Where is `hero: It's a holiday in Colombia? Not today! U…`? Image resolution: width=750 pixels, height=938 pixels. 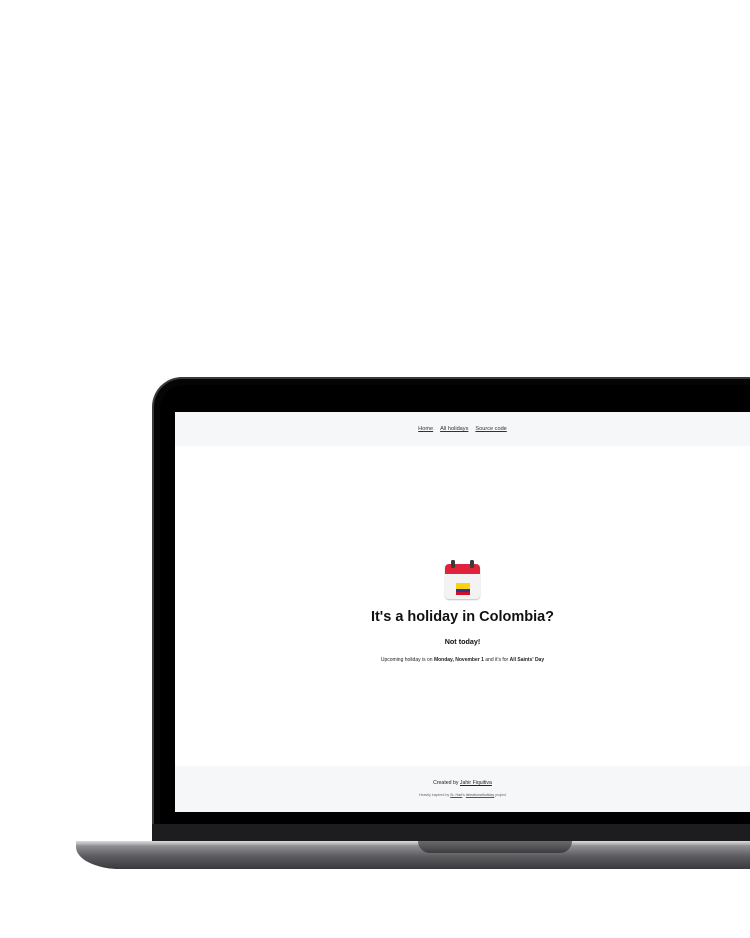
hero: It's a holiday in Colombia? Not today! U… is located at coordinates (462, 611).